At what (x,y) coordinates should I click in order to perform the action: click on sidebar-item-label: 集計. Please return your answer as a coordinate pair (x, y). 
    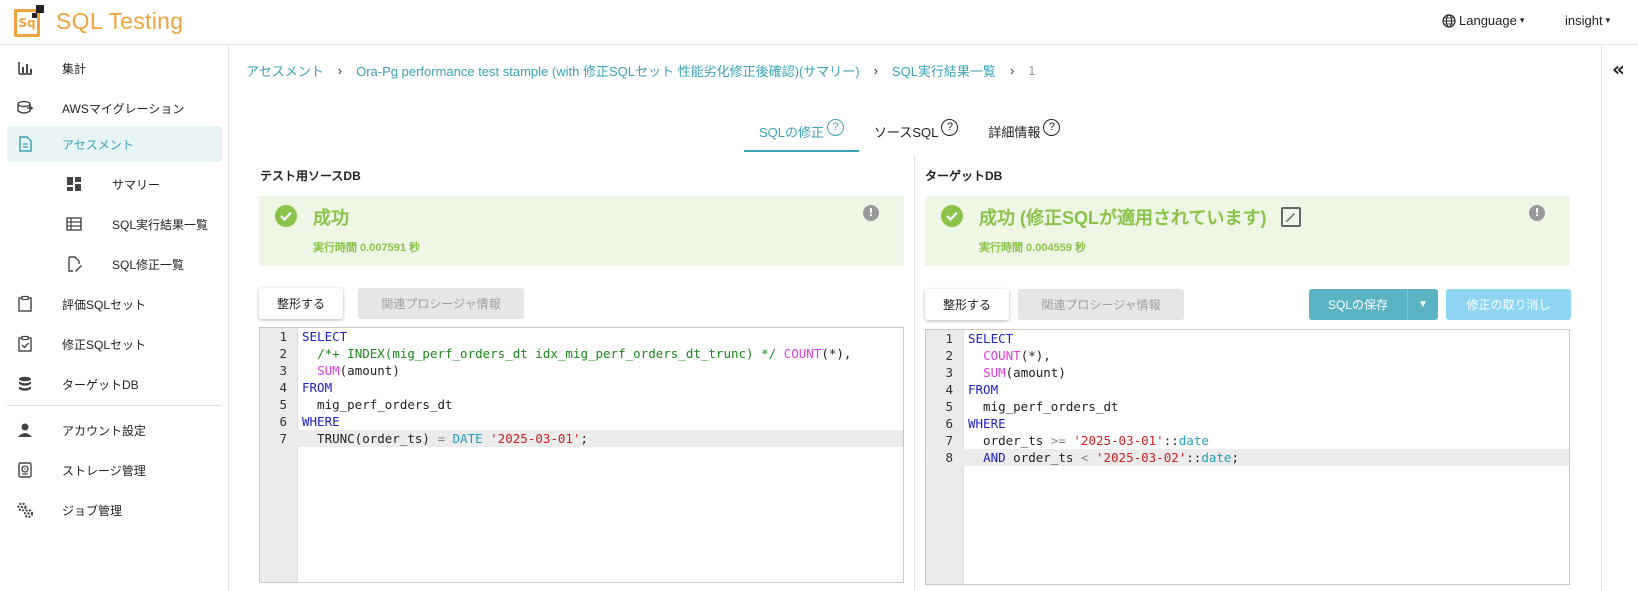
    Looking at the image, I should click on (74, 68).